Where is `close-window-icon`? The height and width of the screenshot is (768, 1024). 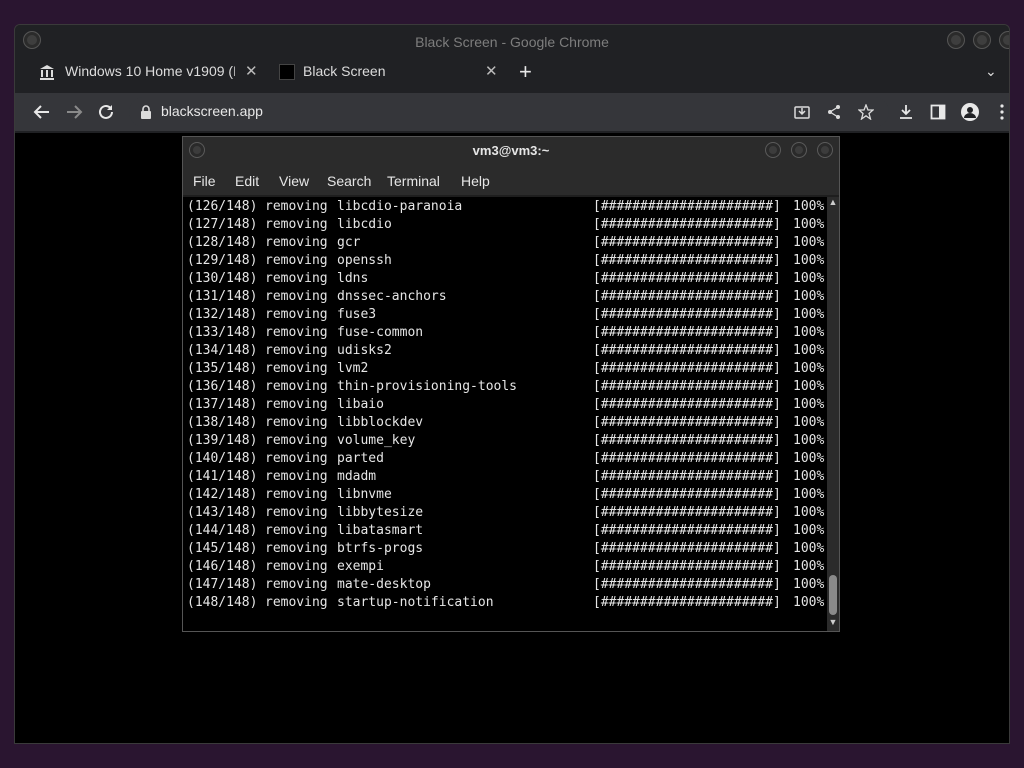
close-window-icon is located at coordinates (1004, 40).